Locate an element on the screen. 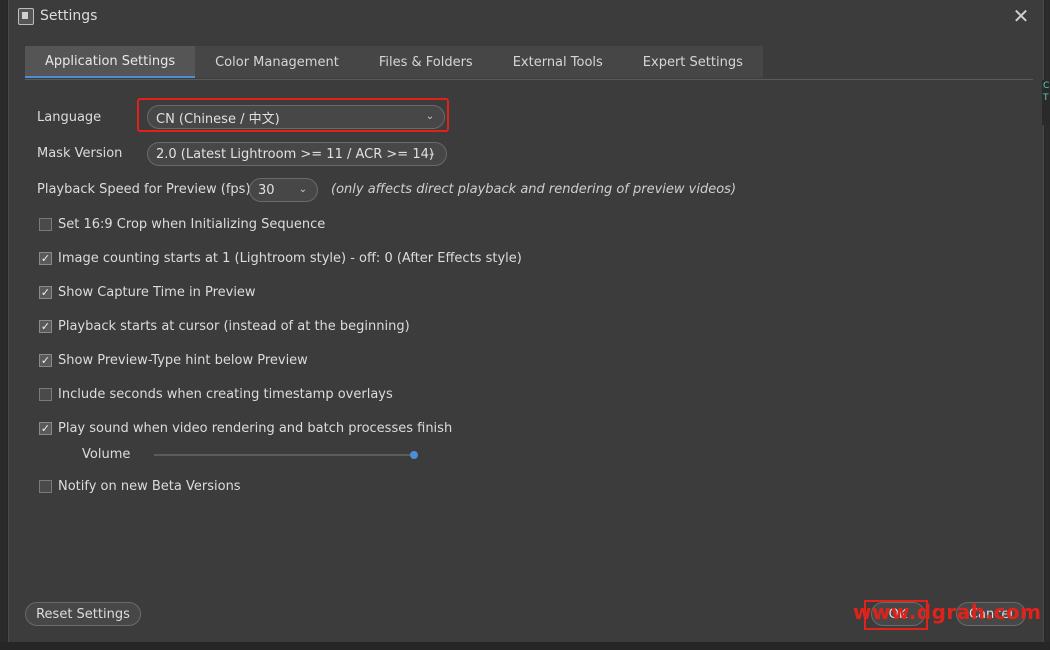 Image resolution: width=1050 pixels, height=650 pixels. side-text: C is located at coordinates (1046, 86).